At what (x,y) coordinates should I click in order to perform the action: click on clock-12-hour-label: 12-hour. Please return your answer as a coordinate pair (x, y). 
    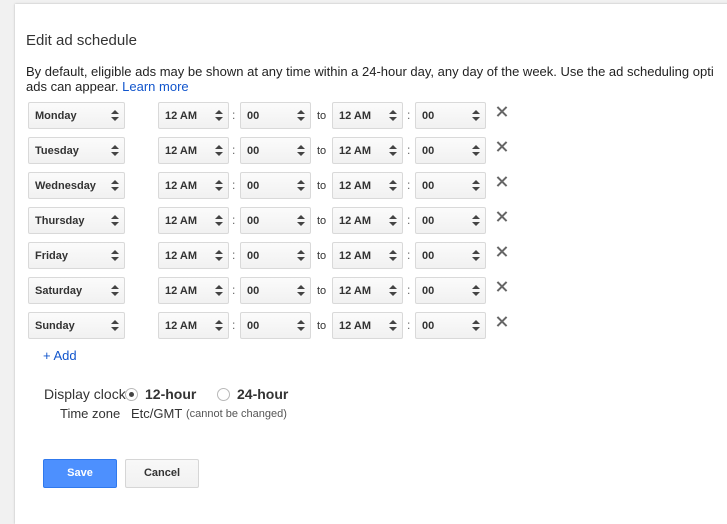
    Looking at the image, I should click on (170, 394).